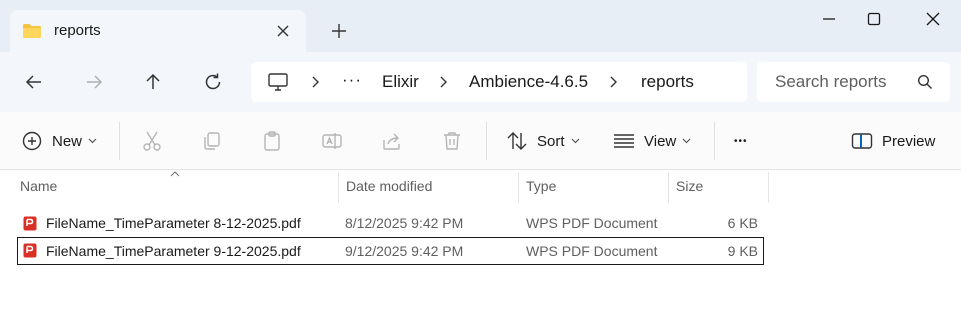 The image size is (961, 311). I want to click on tab-title: reports, so click(77, 30).